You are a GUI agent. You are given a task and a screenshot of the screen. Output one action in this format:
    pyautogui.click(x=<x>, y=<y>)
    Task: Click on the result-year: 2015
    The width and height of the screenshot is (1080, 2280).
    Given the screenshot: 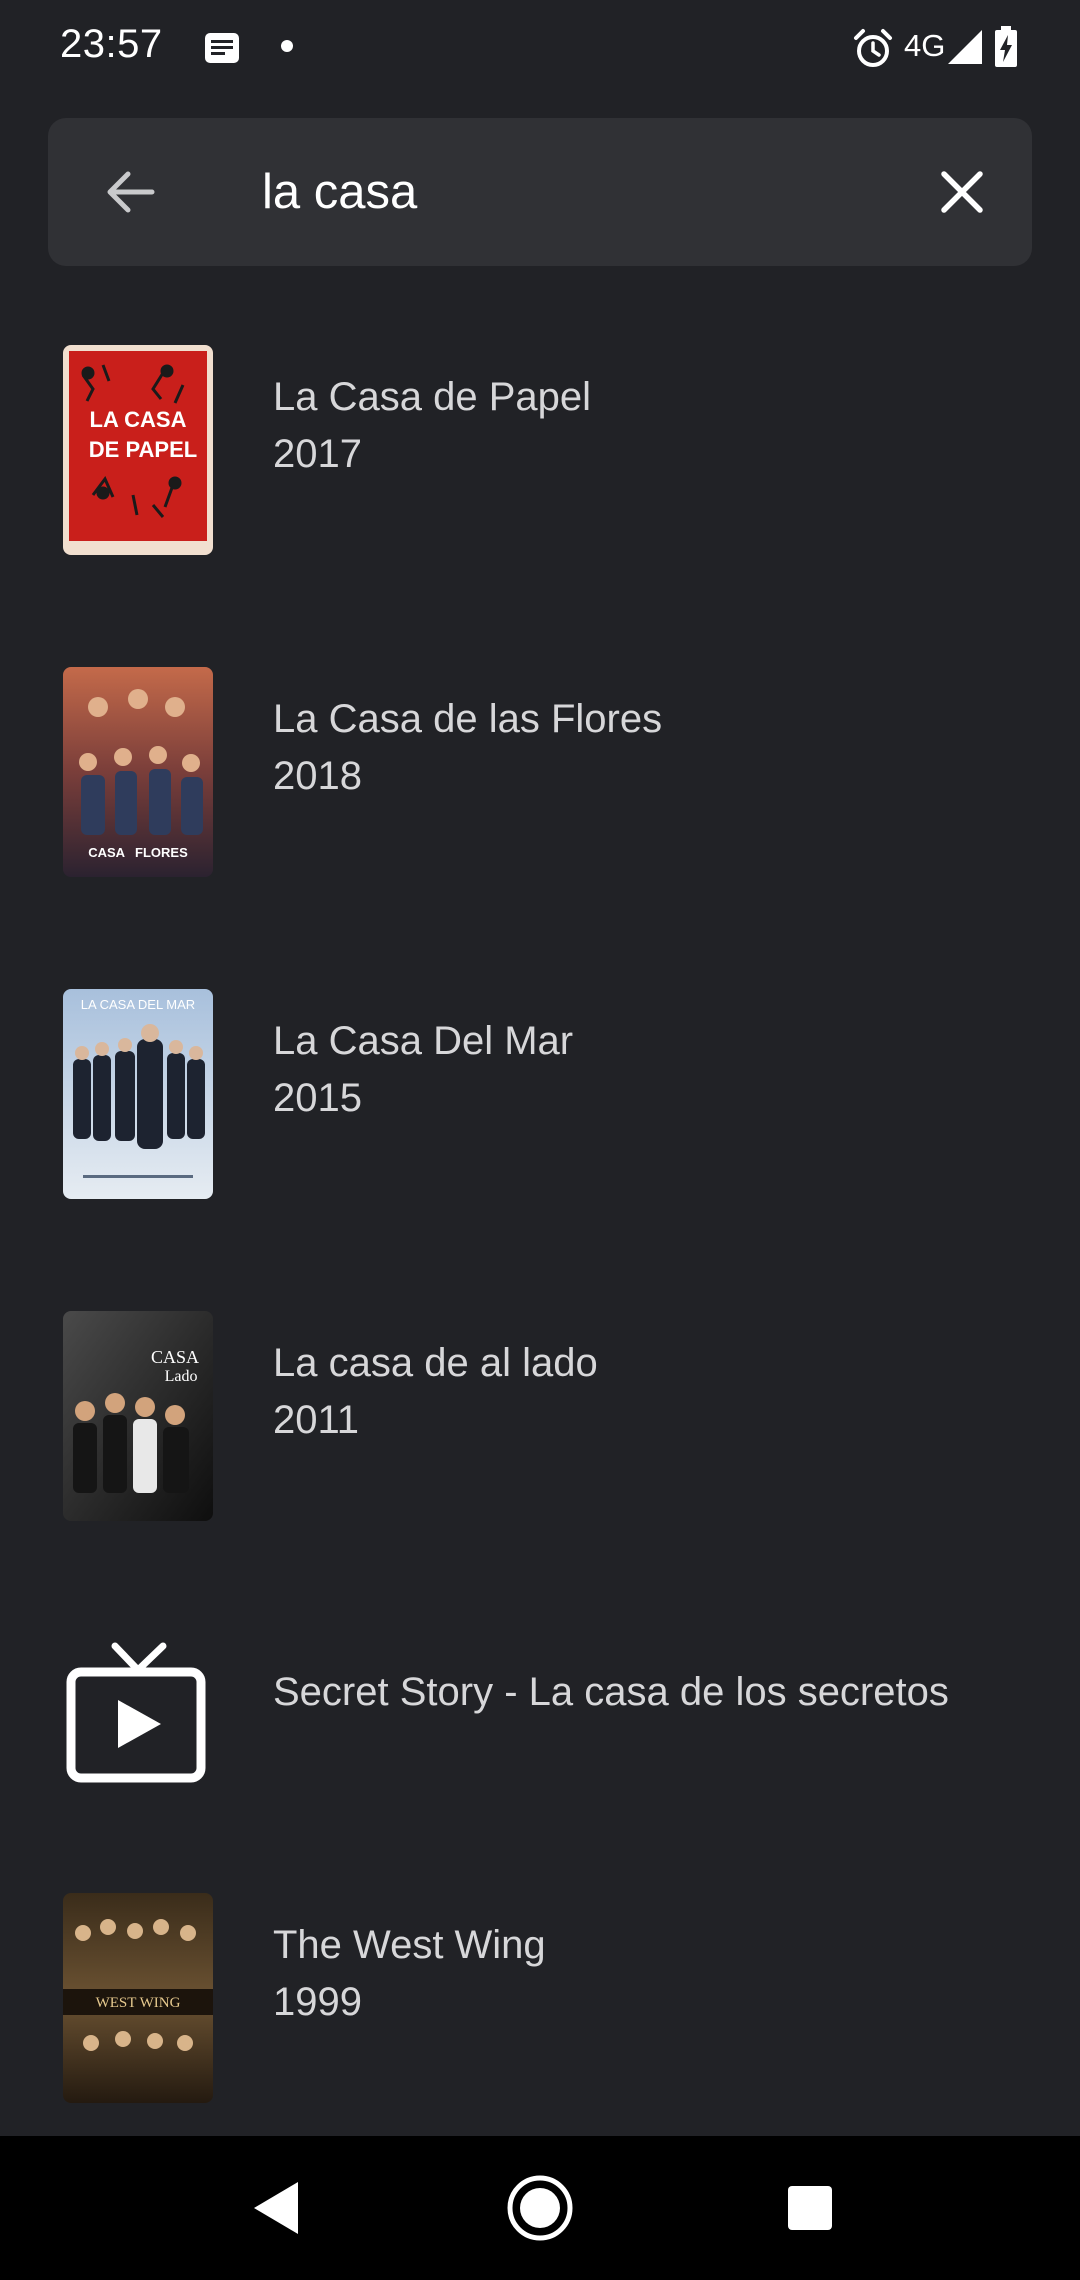 What is the action you would take?
    pyautogui.click(x=317, y=1098)
    